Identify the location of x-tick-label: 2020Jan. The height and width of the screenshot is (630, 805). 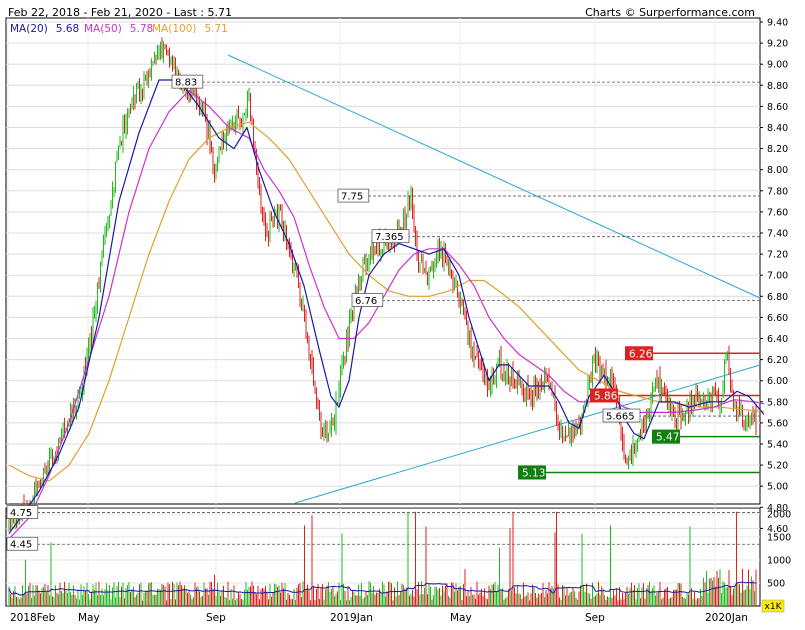
(726, 618).